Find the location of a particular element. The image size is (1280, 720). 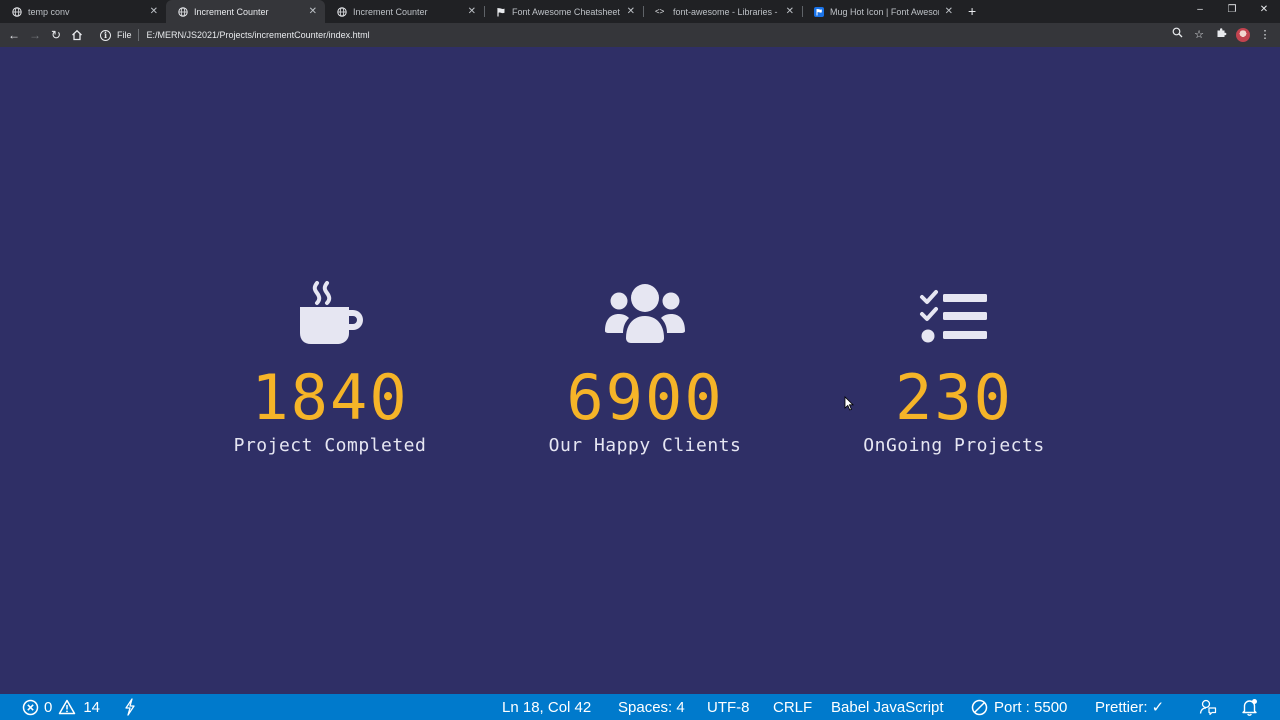

new-tab-button: + is located at coordinates (972, 11).